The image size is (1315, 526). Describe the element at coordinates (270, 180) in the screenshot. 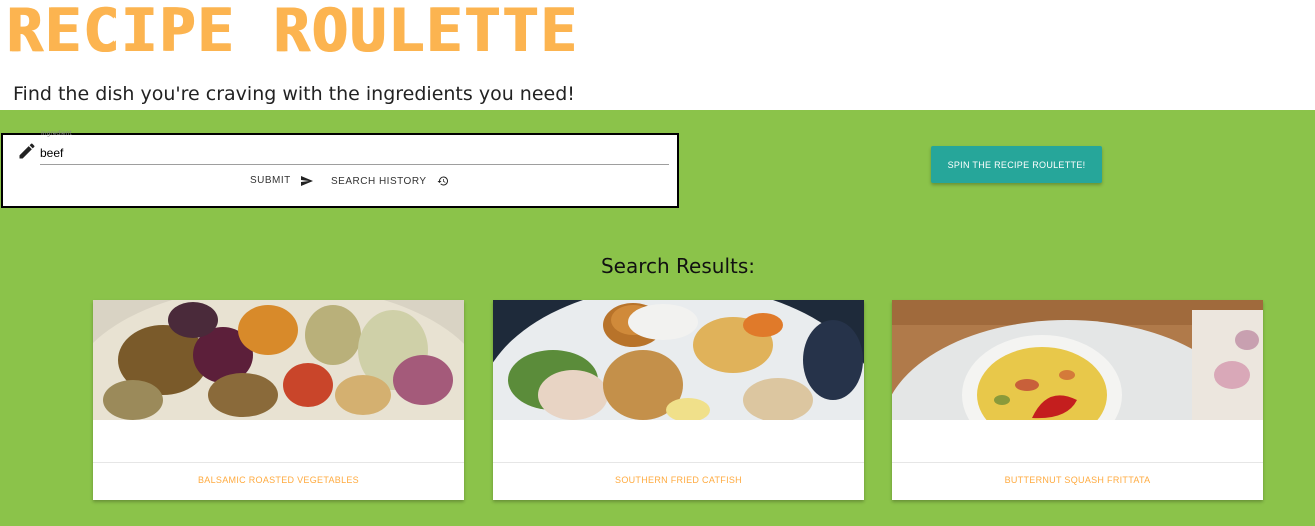

I see `submit-label: SUBMIT` at that location.